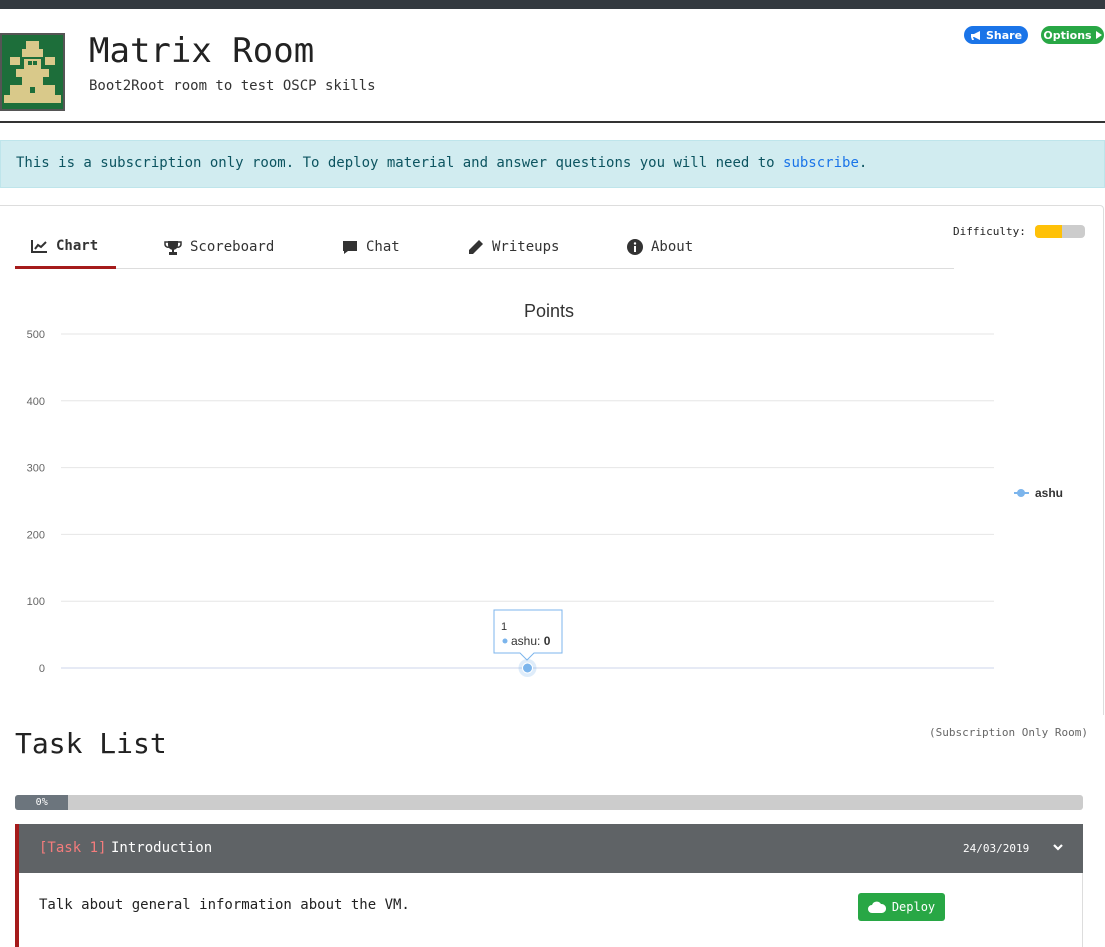  What do you see at coordinates (863, 163) in the screenshot?
I see `alert-suffix: .` at bounding box center [863, 163].